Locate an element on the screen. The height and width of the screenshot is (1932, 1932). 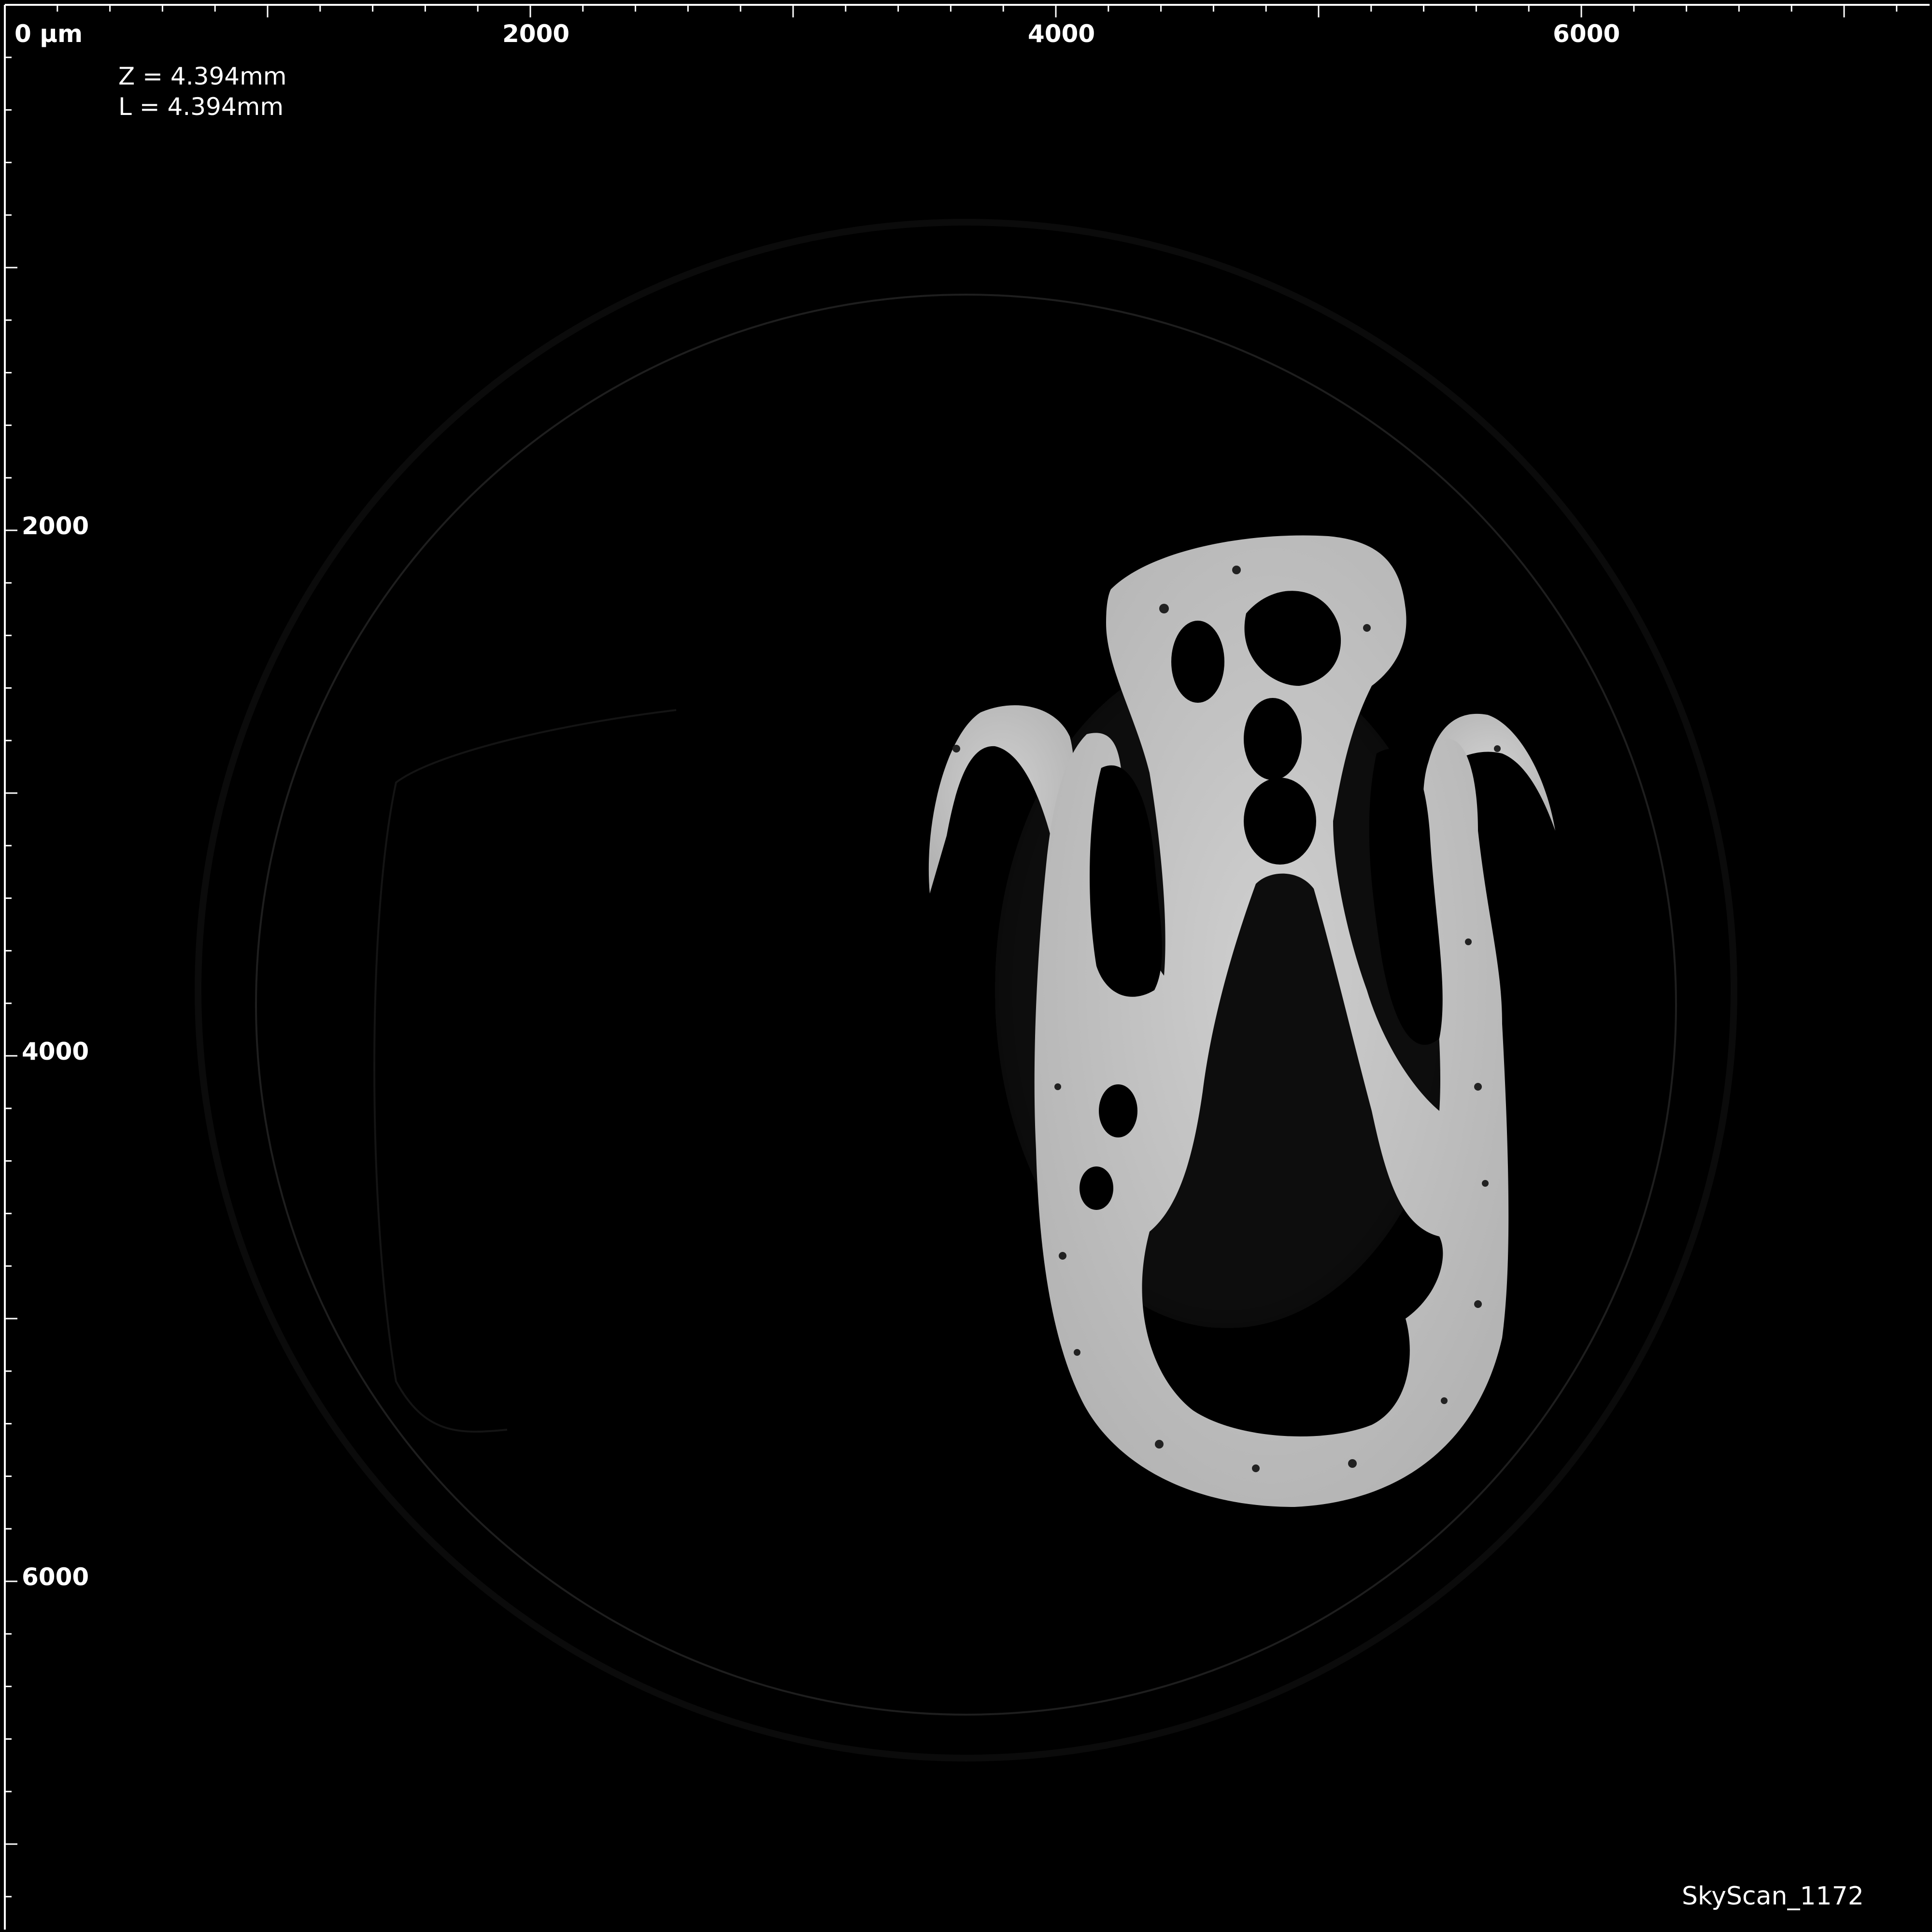
x-tick-label-6000: 6000 is located at coordinates (1586, 34).